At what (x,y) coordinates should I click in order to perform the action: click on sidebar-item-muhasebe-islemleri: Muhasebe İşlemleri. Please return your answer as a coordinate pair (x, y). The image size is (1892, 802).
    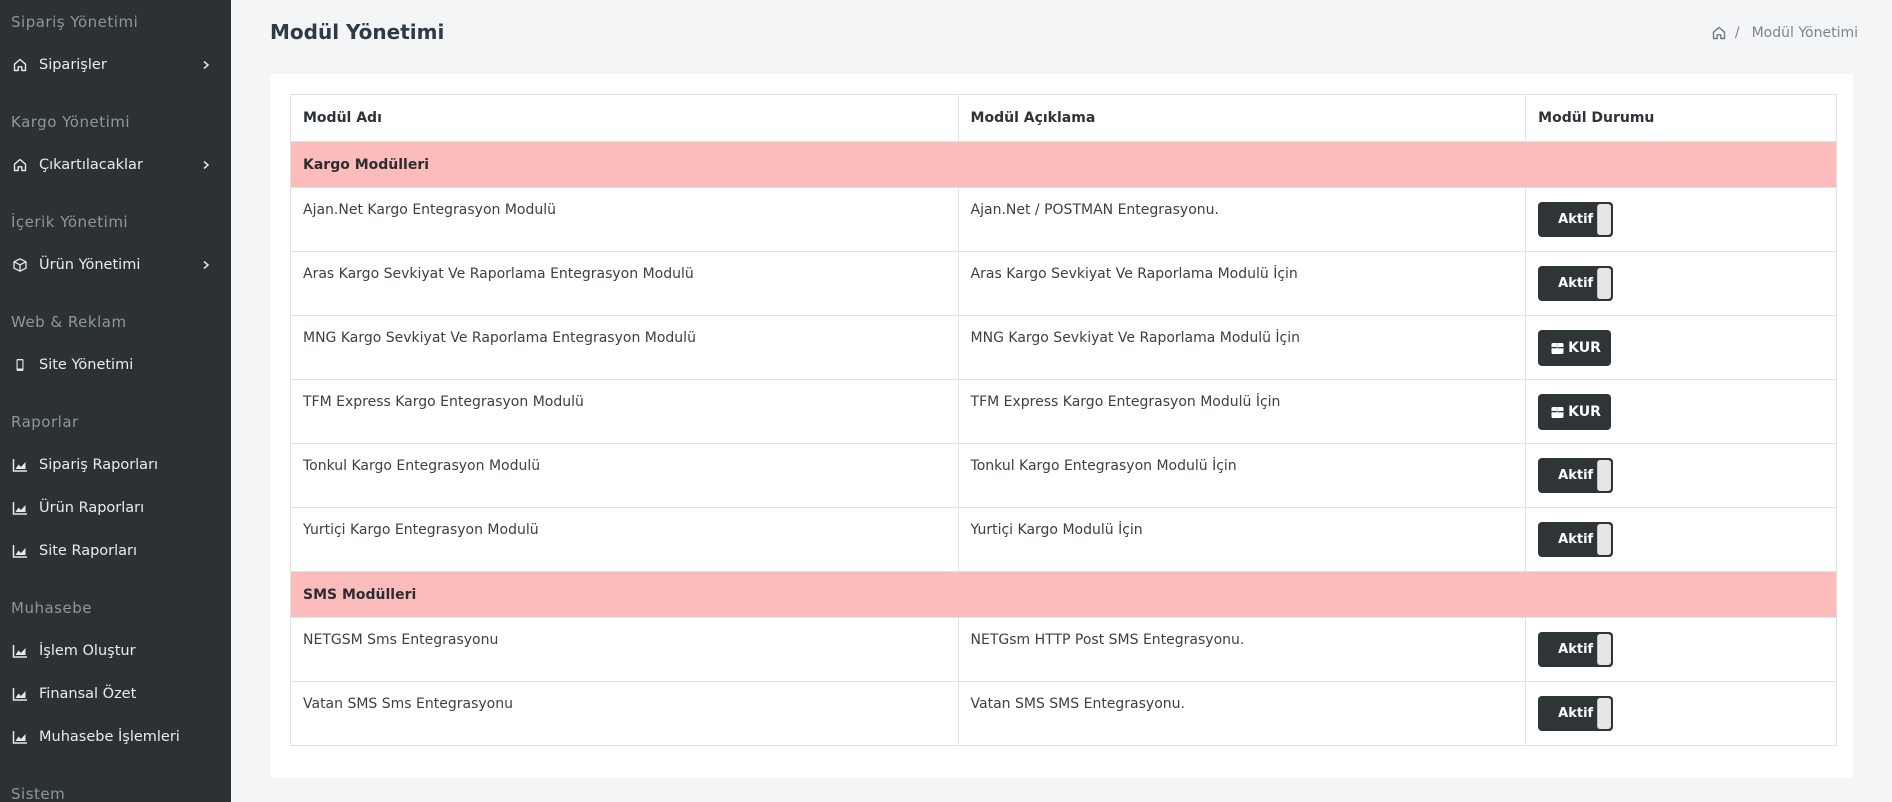
    Looking at the image, I should click on (115, 736).